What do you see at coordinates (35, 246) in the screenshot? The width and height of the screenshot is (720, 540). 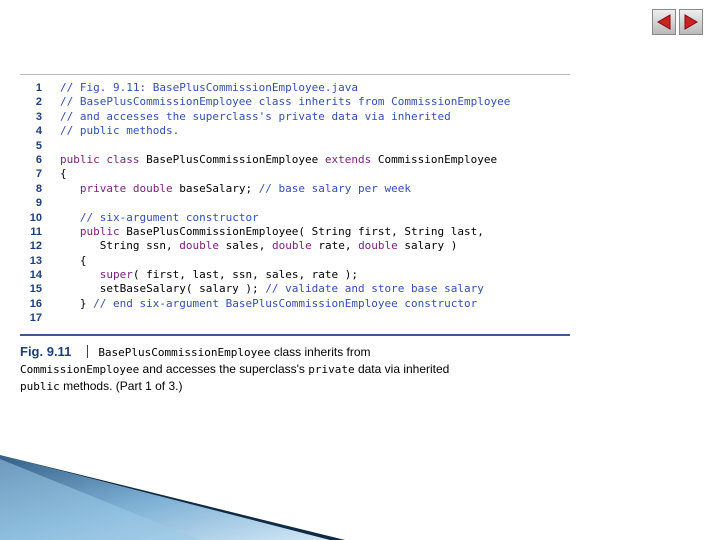 I see `line-number: 12` at bounding box center [35, 246].